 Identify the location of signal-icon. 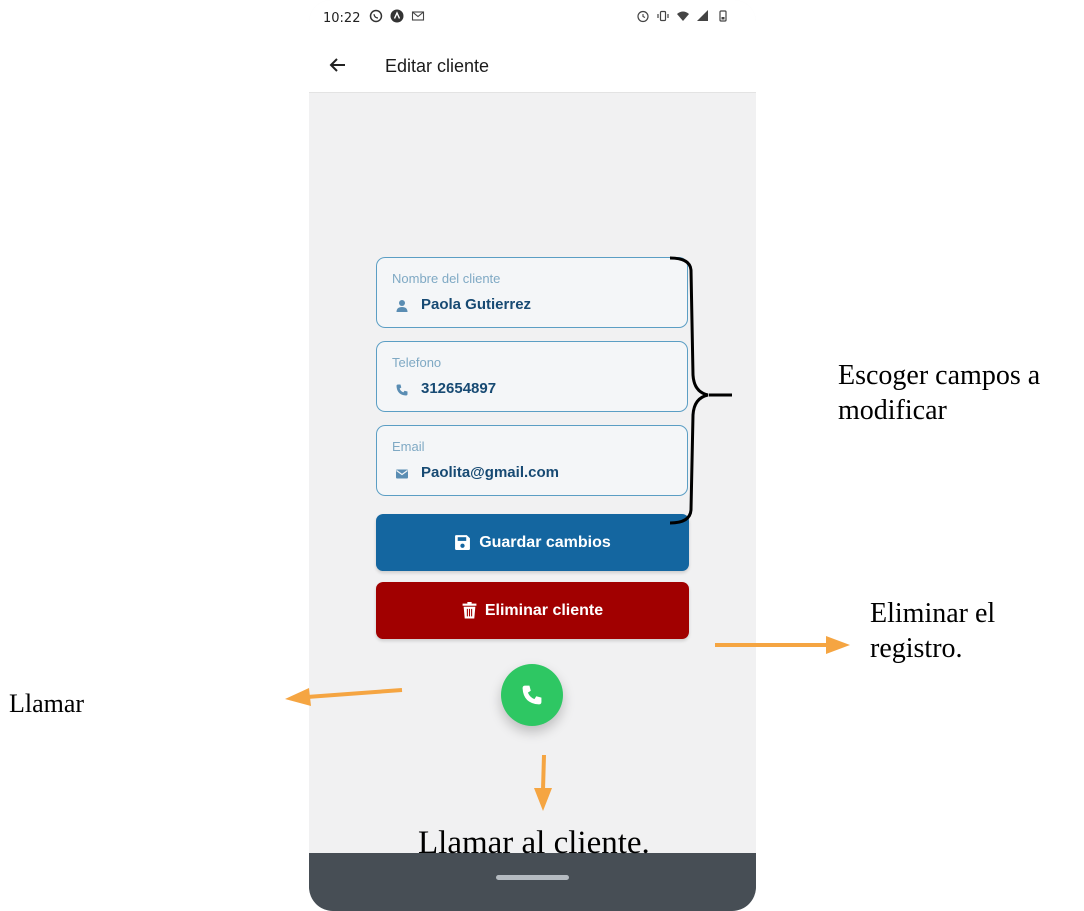
(702, 15).